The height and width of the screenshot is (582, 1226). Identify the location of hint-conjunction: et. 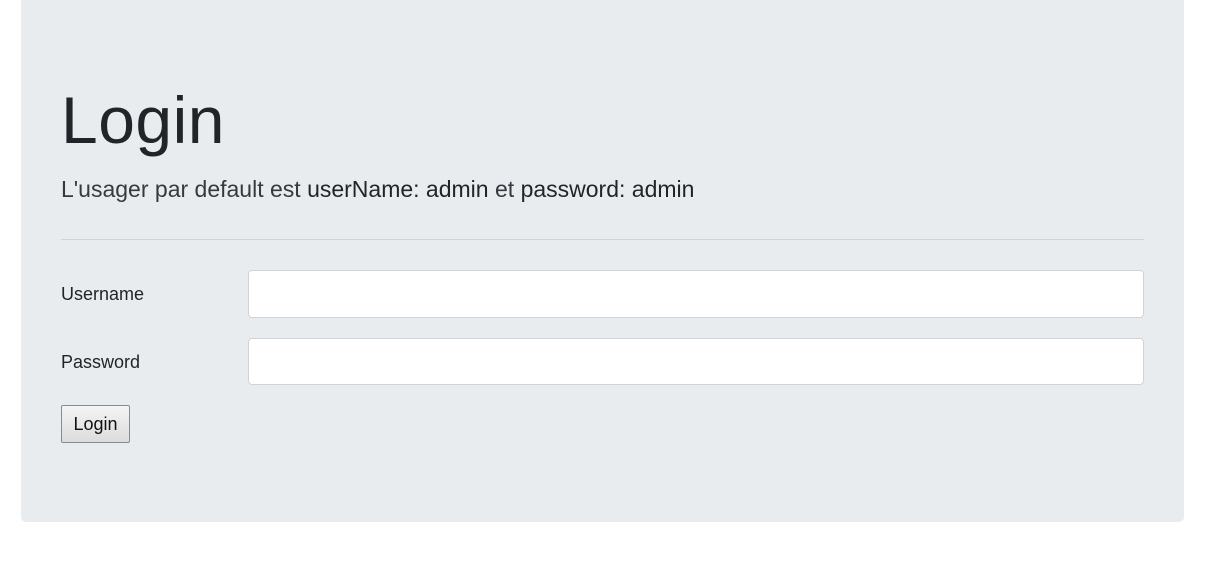
(504, 189).